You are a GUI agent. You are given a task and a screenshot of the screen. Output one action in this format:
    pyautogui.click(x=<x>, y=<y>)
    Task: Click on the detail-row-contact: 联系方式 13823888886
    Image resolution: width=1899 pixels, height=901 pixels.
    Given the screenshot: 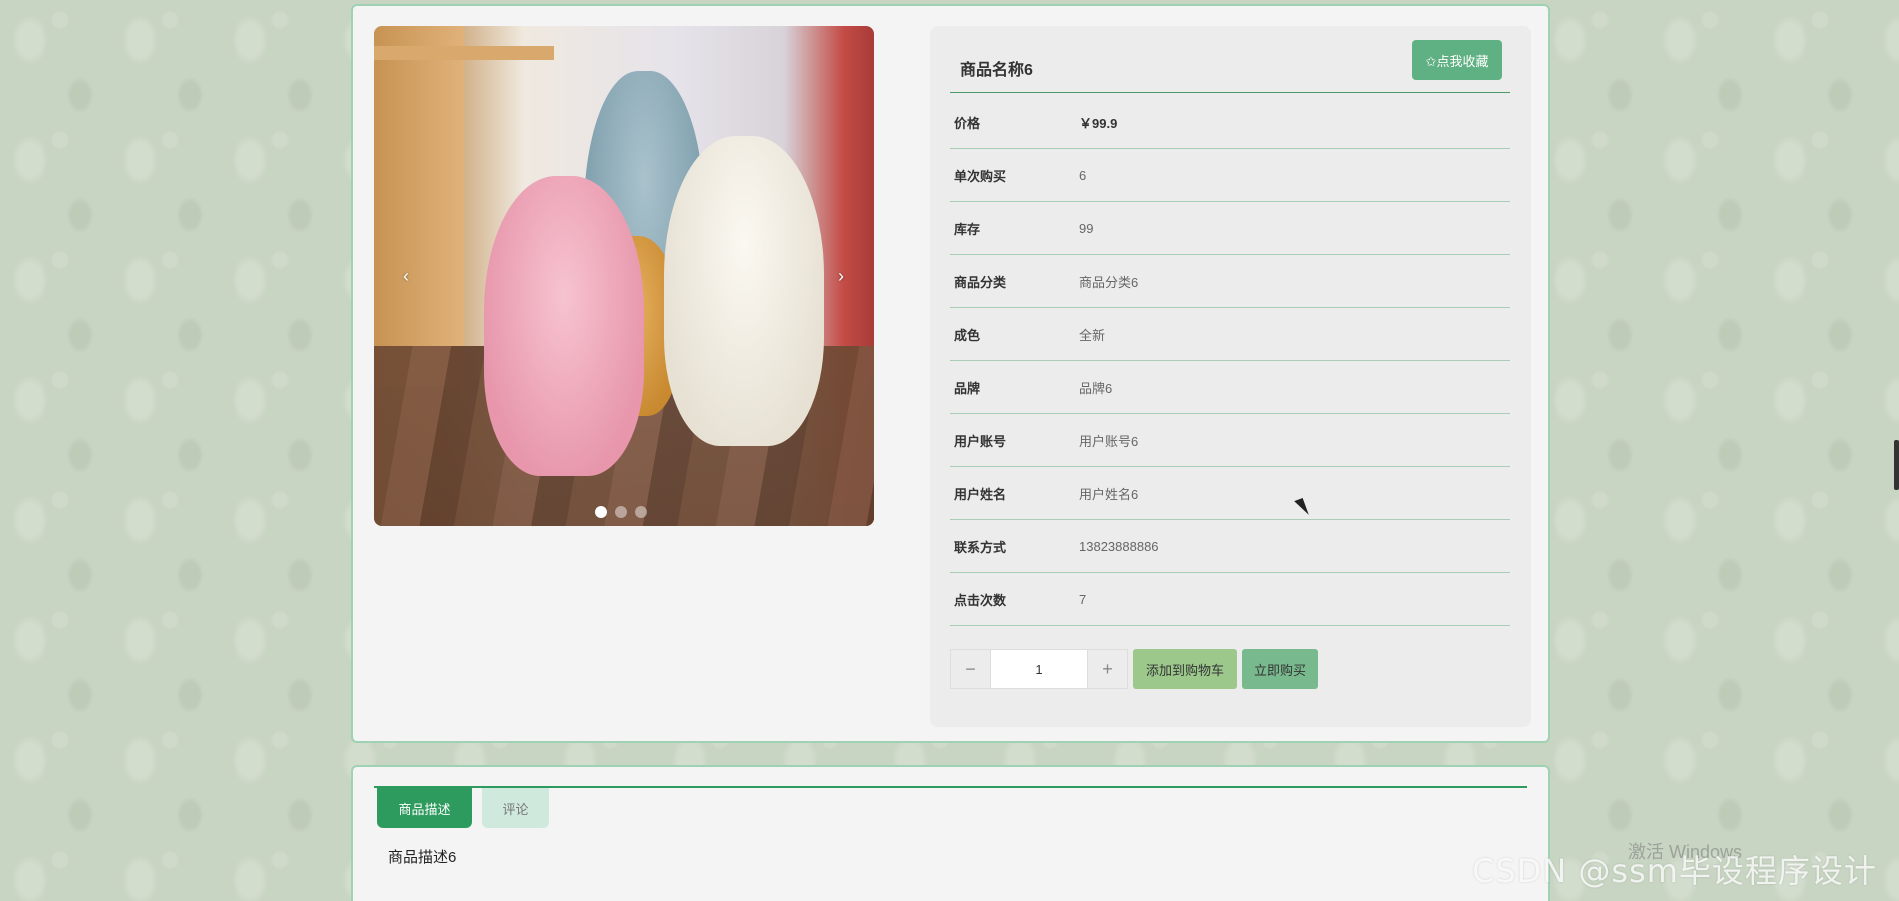 What is the action you would take?
    pyautogui.click(x=1230, y=546)
    